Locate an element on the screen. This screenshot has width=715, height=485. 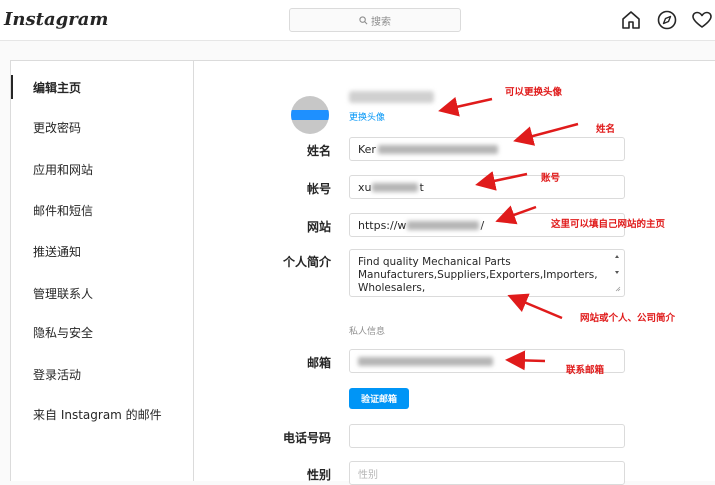
arrow-email is located at coordinates (525, 360).